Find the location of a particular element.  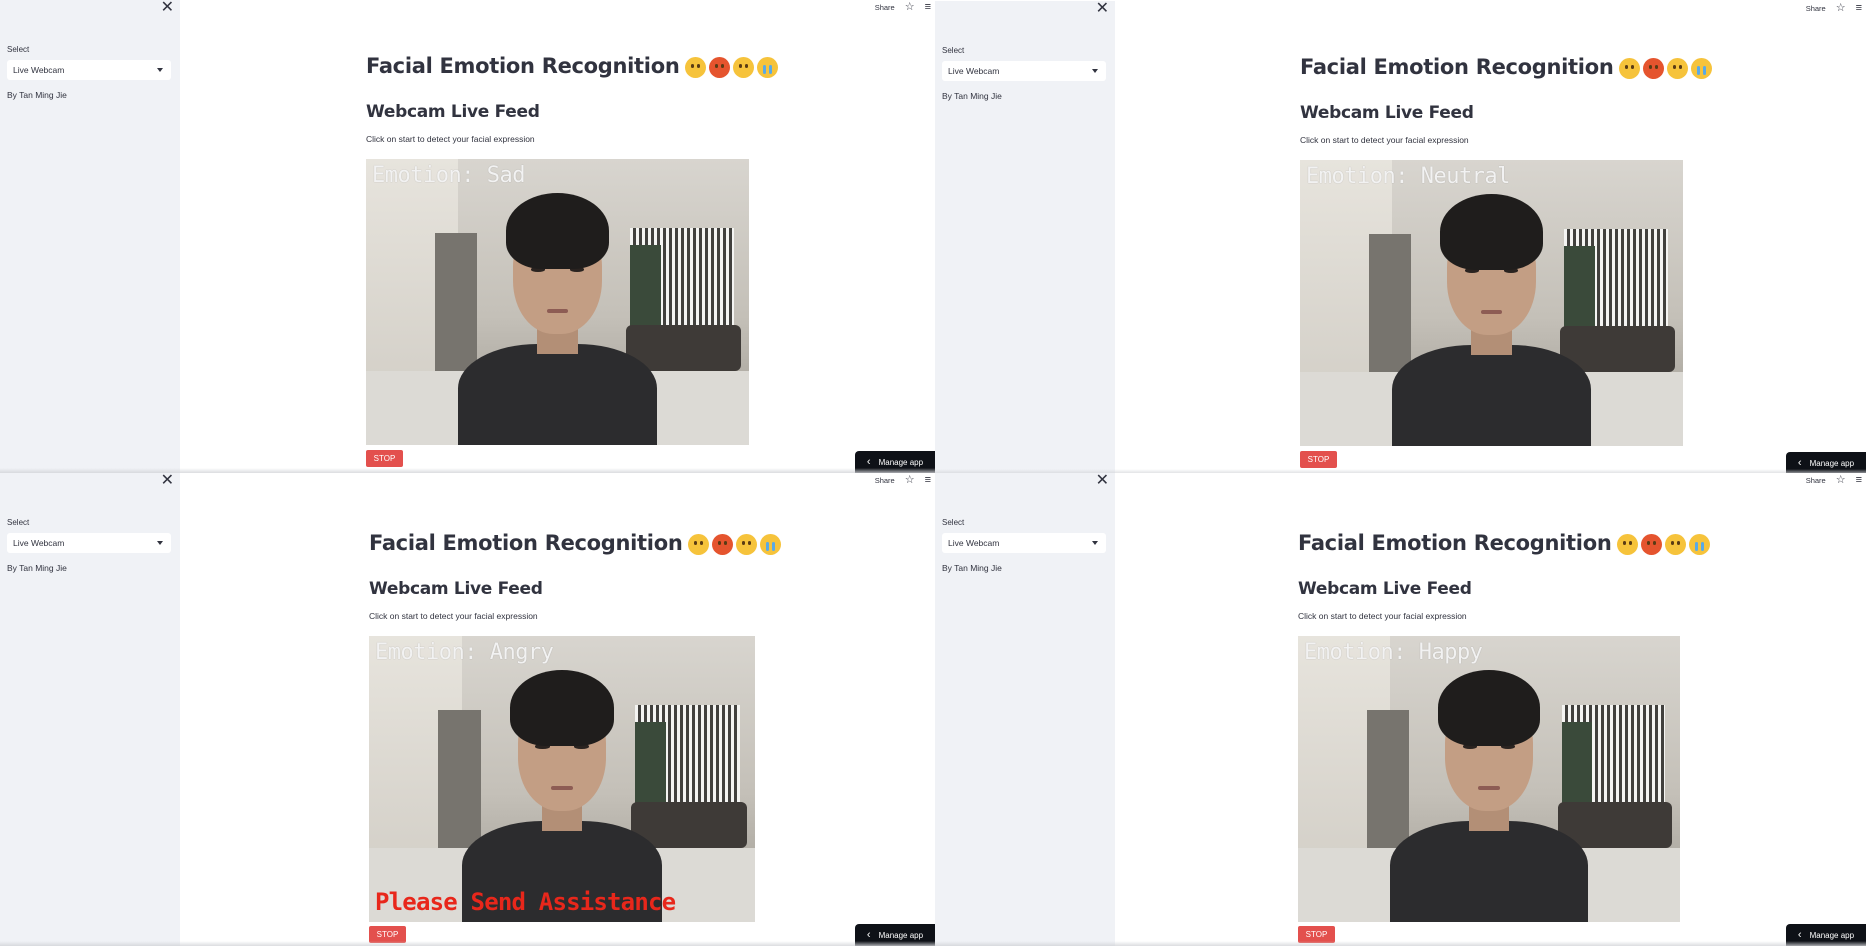

emotion-overlay-text: Emotion: Neutral is located at coordinates (1408, 176).